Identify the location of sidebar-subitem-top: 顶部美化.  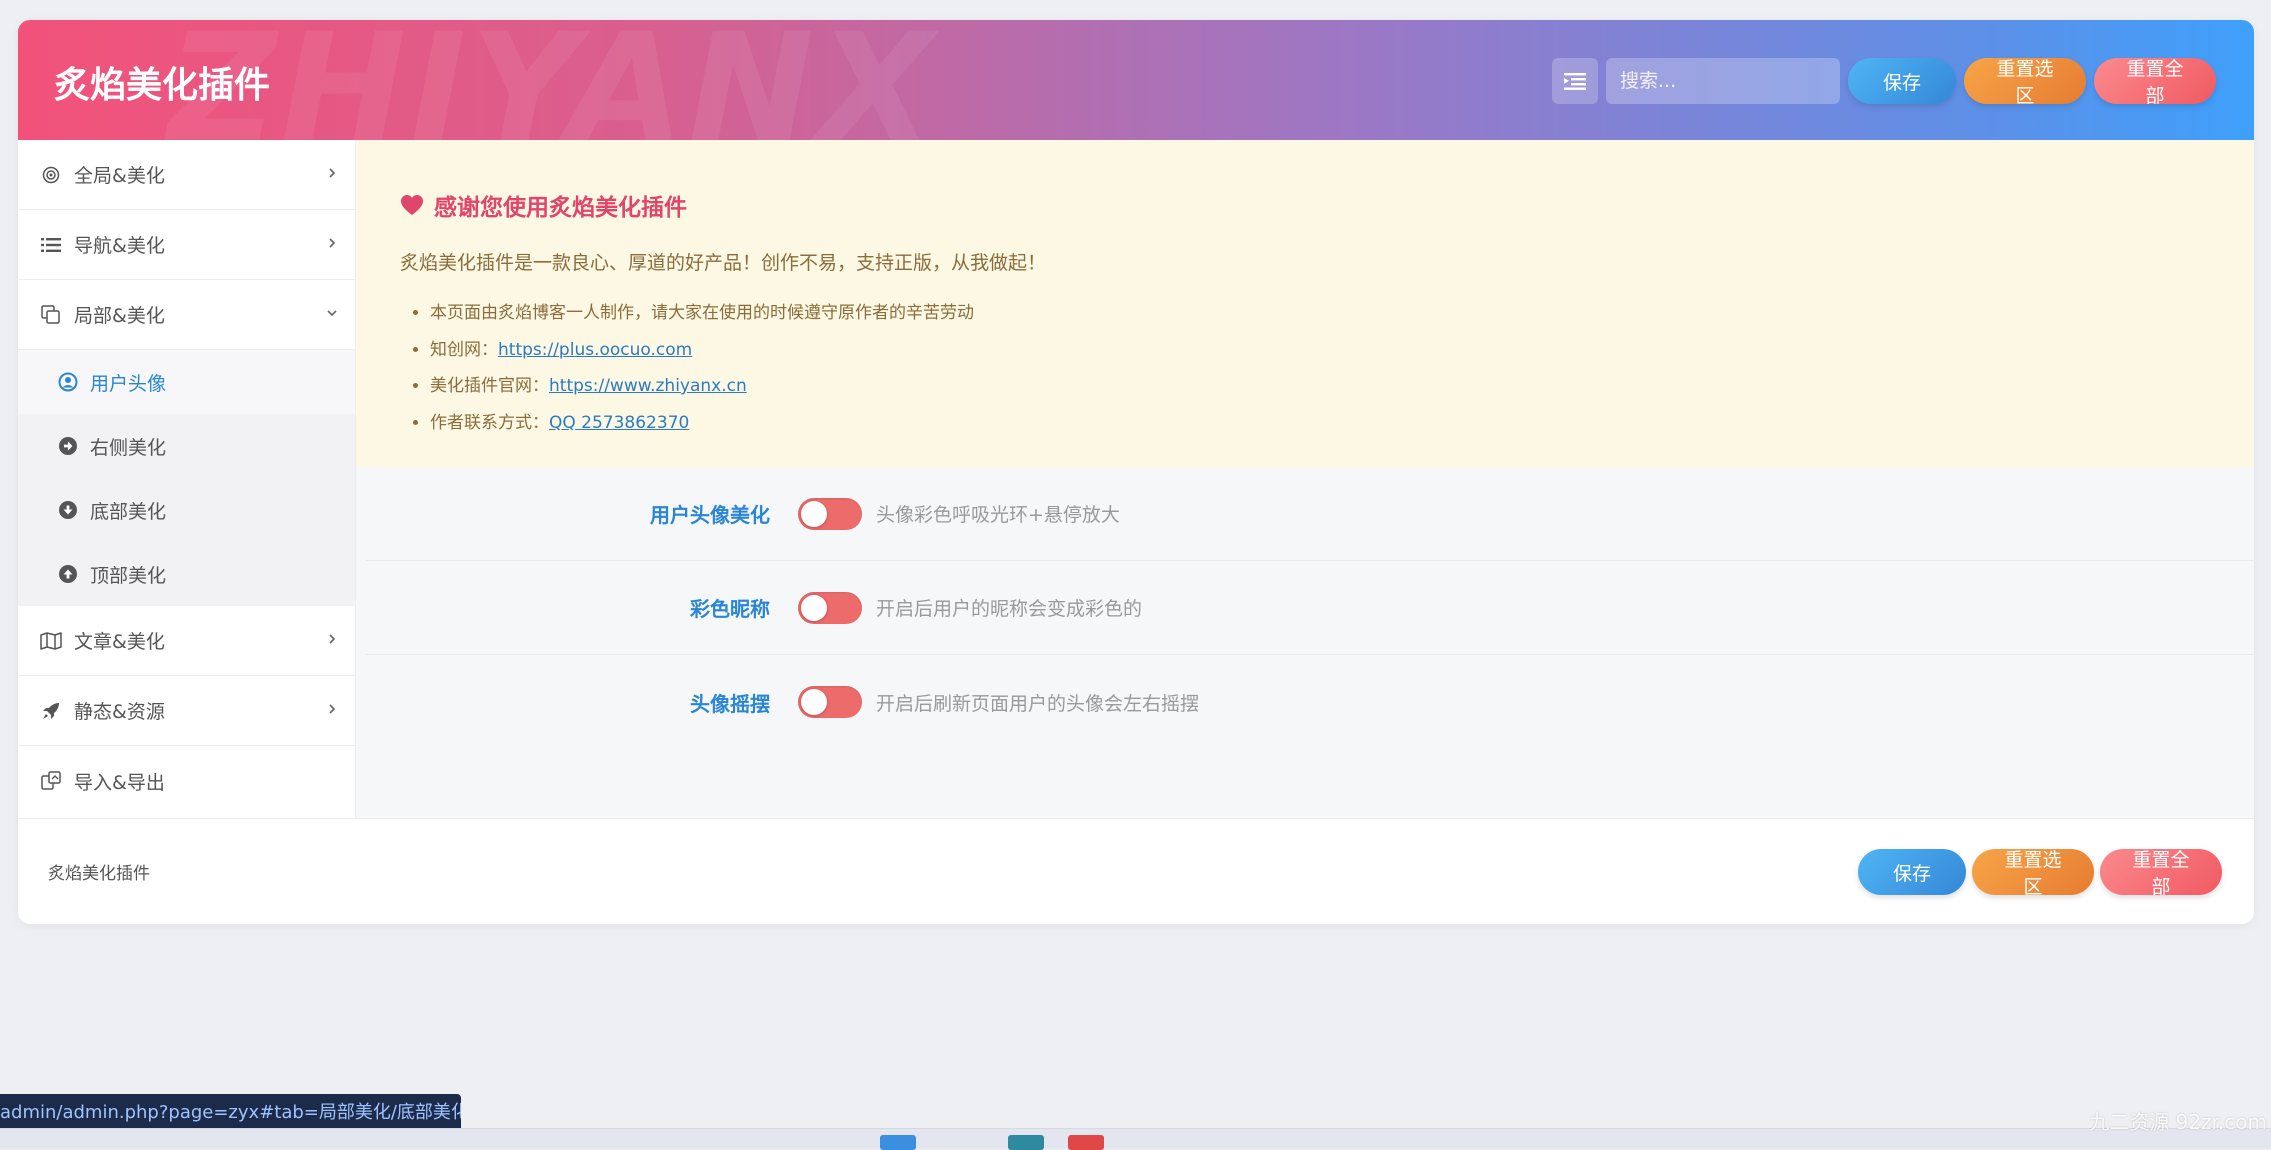
(186, 574).